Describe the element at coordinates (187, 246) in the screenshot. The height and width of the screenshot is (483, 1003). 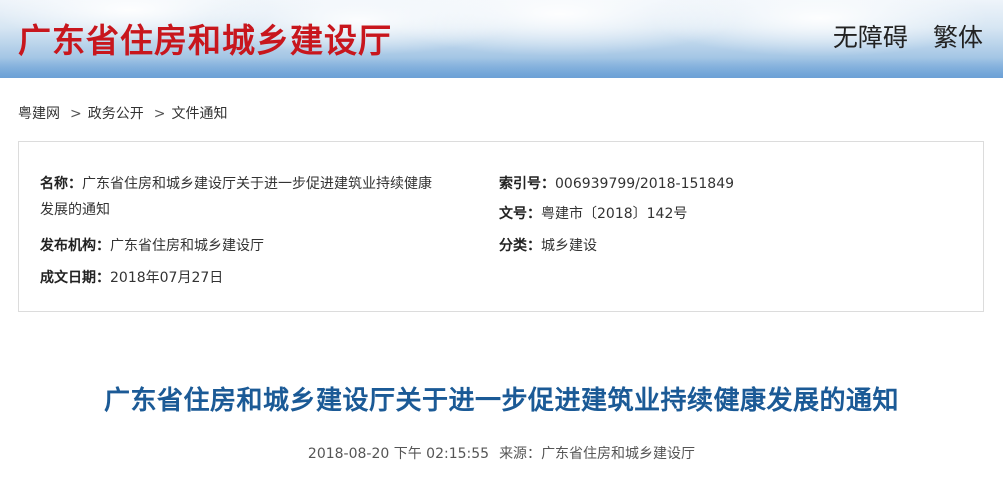
I see `publisher-value: 广东省住房和城乡建设厅` at that location.